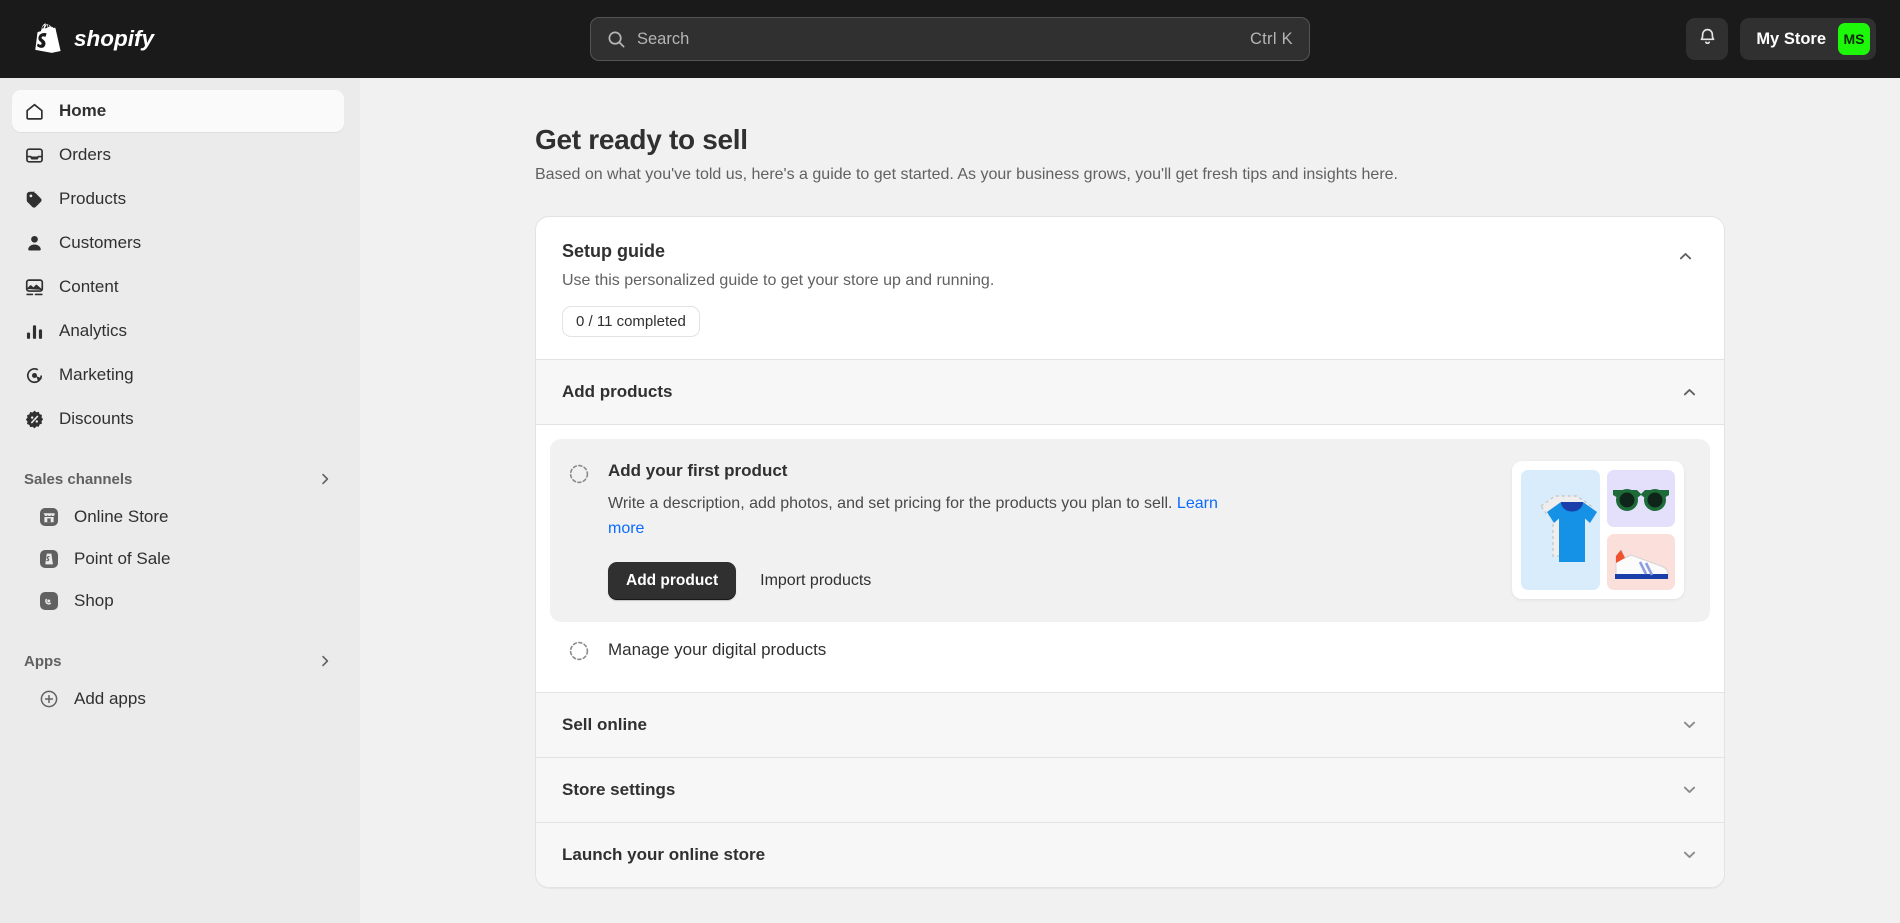 The width and height of the screenshot is (1900, 923). Describe the element at coordinates (641, 139) in the screenshot. I see `page-title: Get ready to sell` at that location.